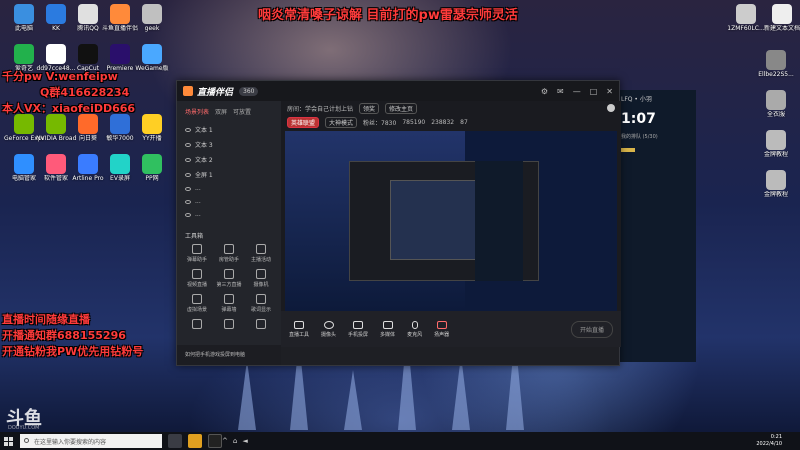  Describe the element at coordinates (776, 437) in the screenshot. I see `clock-time: 0:21` at that location.